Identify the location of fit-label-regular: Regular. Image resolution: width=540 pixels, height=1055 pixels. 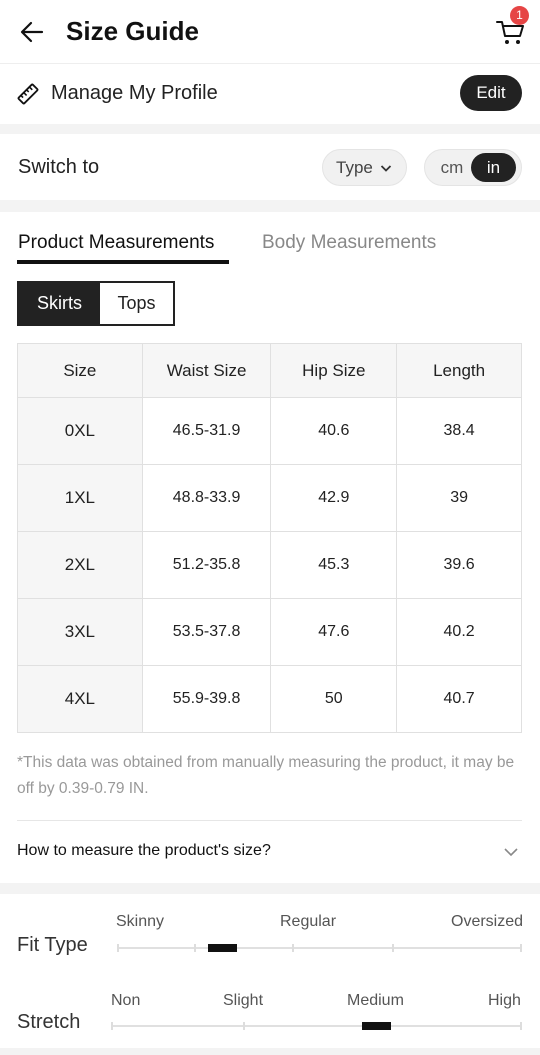
(308, 921).